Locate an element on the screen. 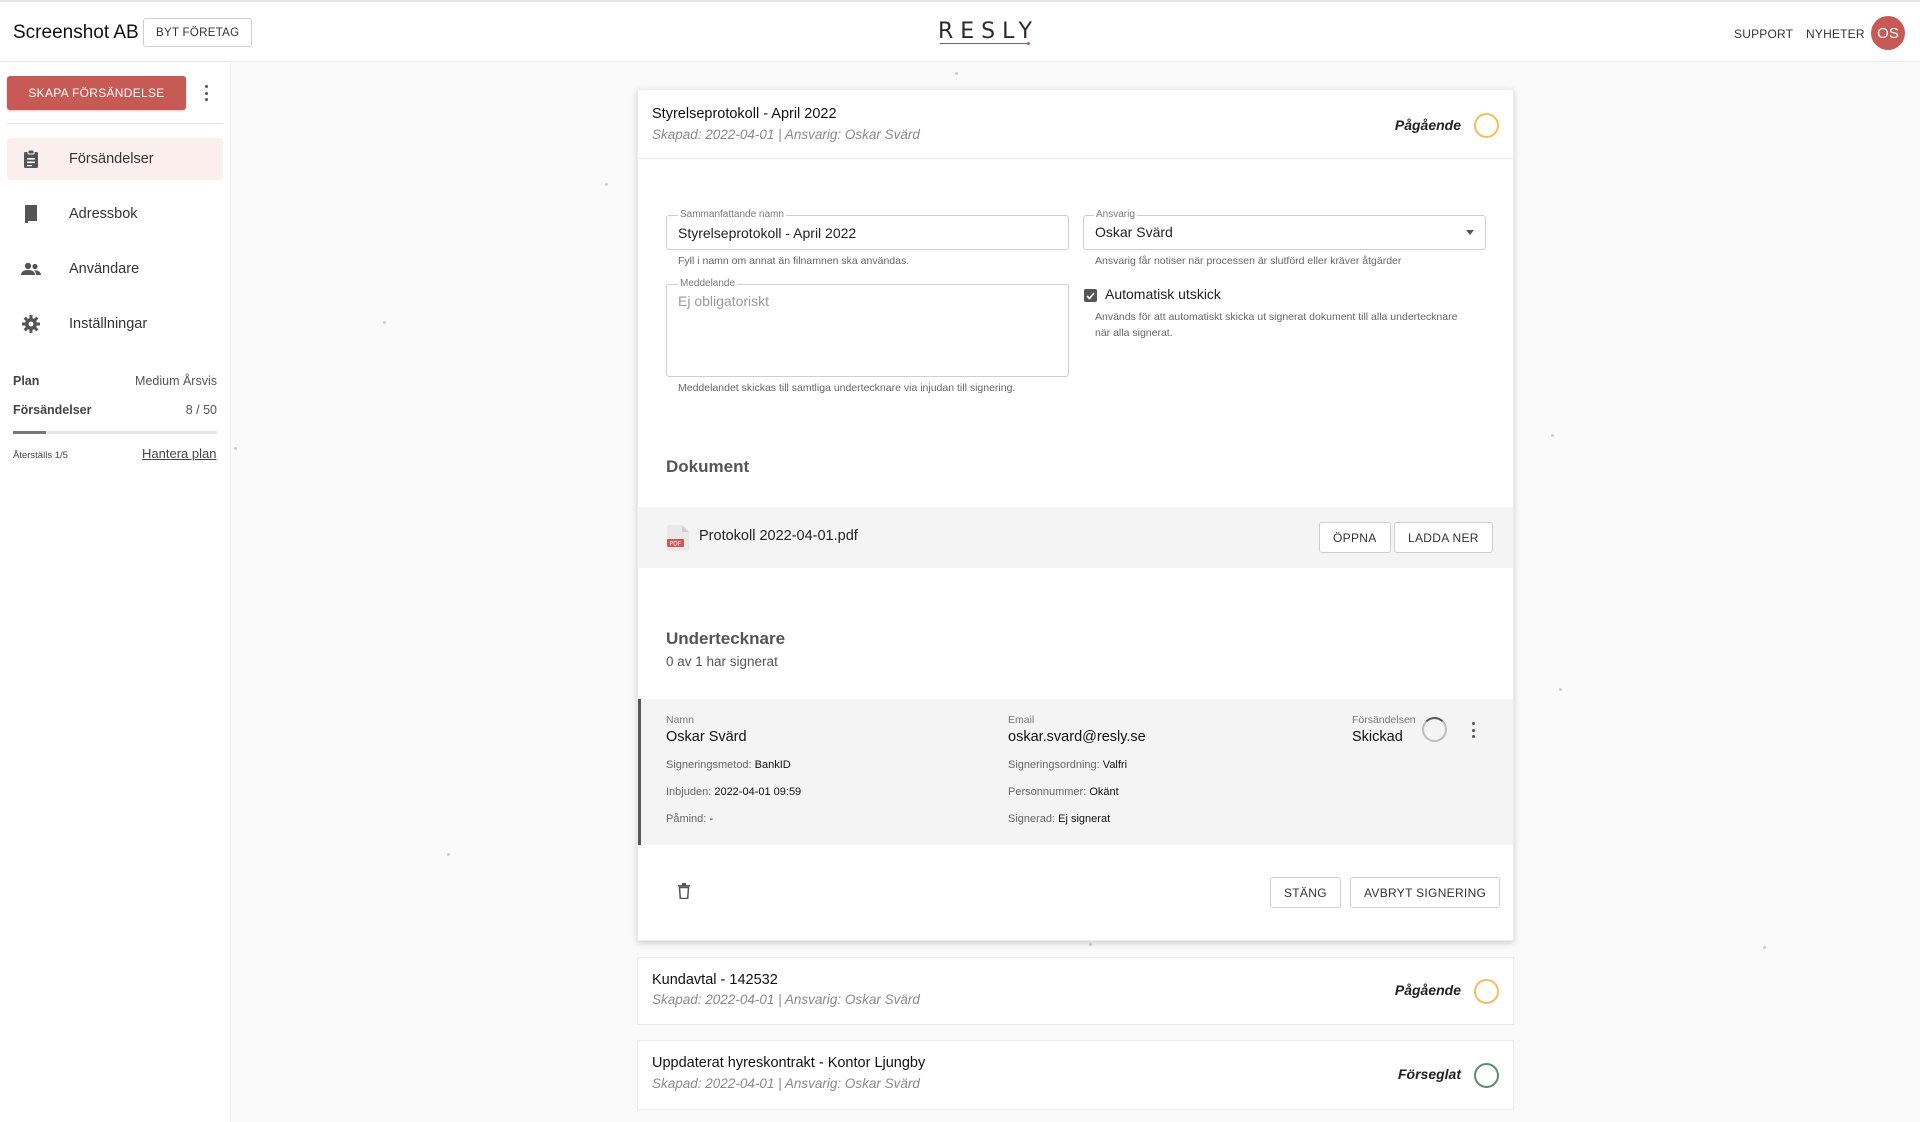  plan-value: Medium Årsvis is located at coordinates (176, 381).